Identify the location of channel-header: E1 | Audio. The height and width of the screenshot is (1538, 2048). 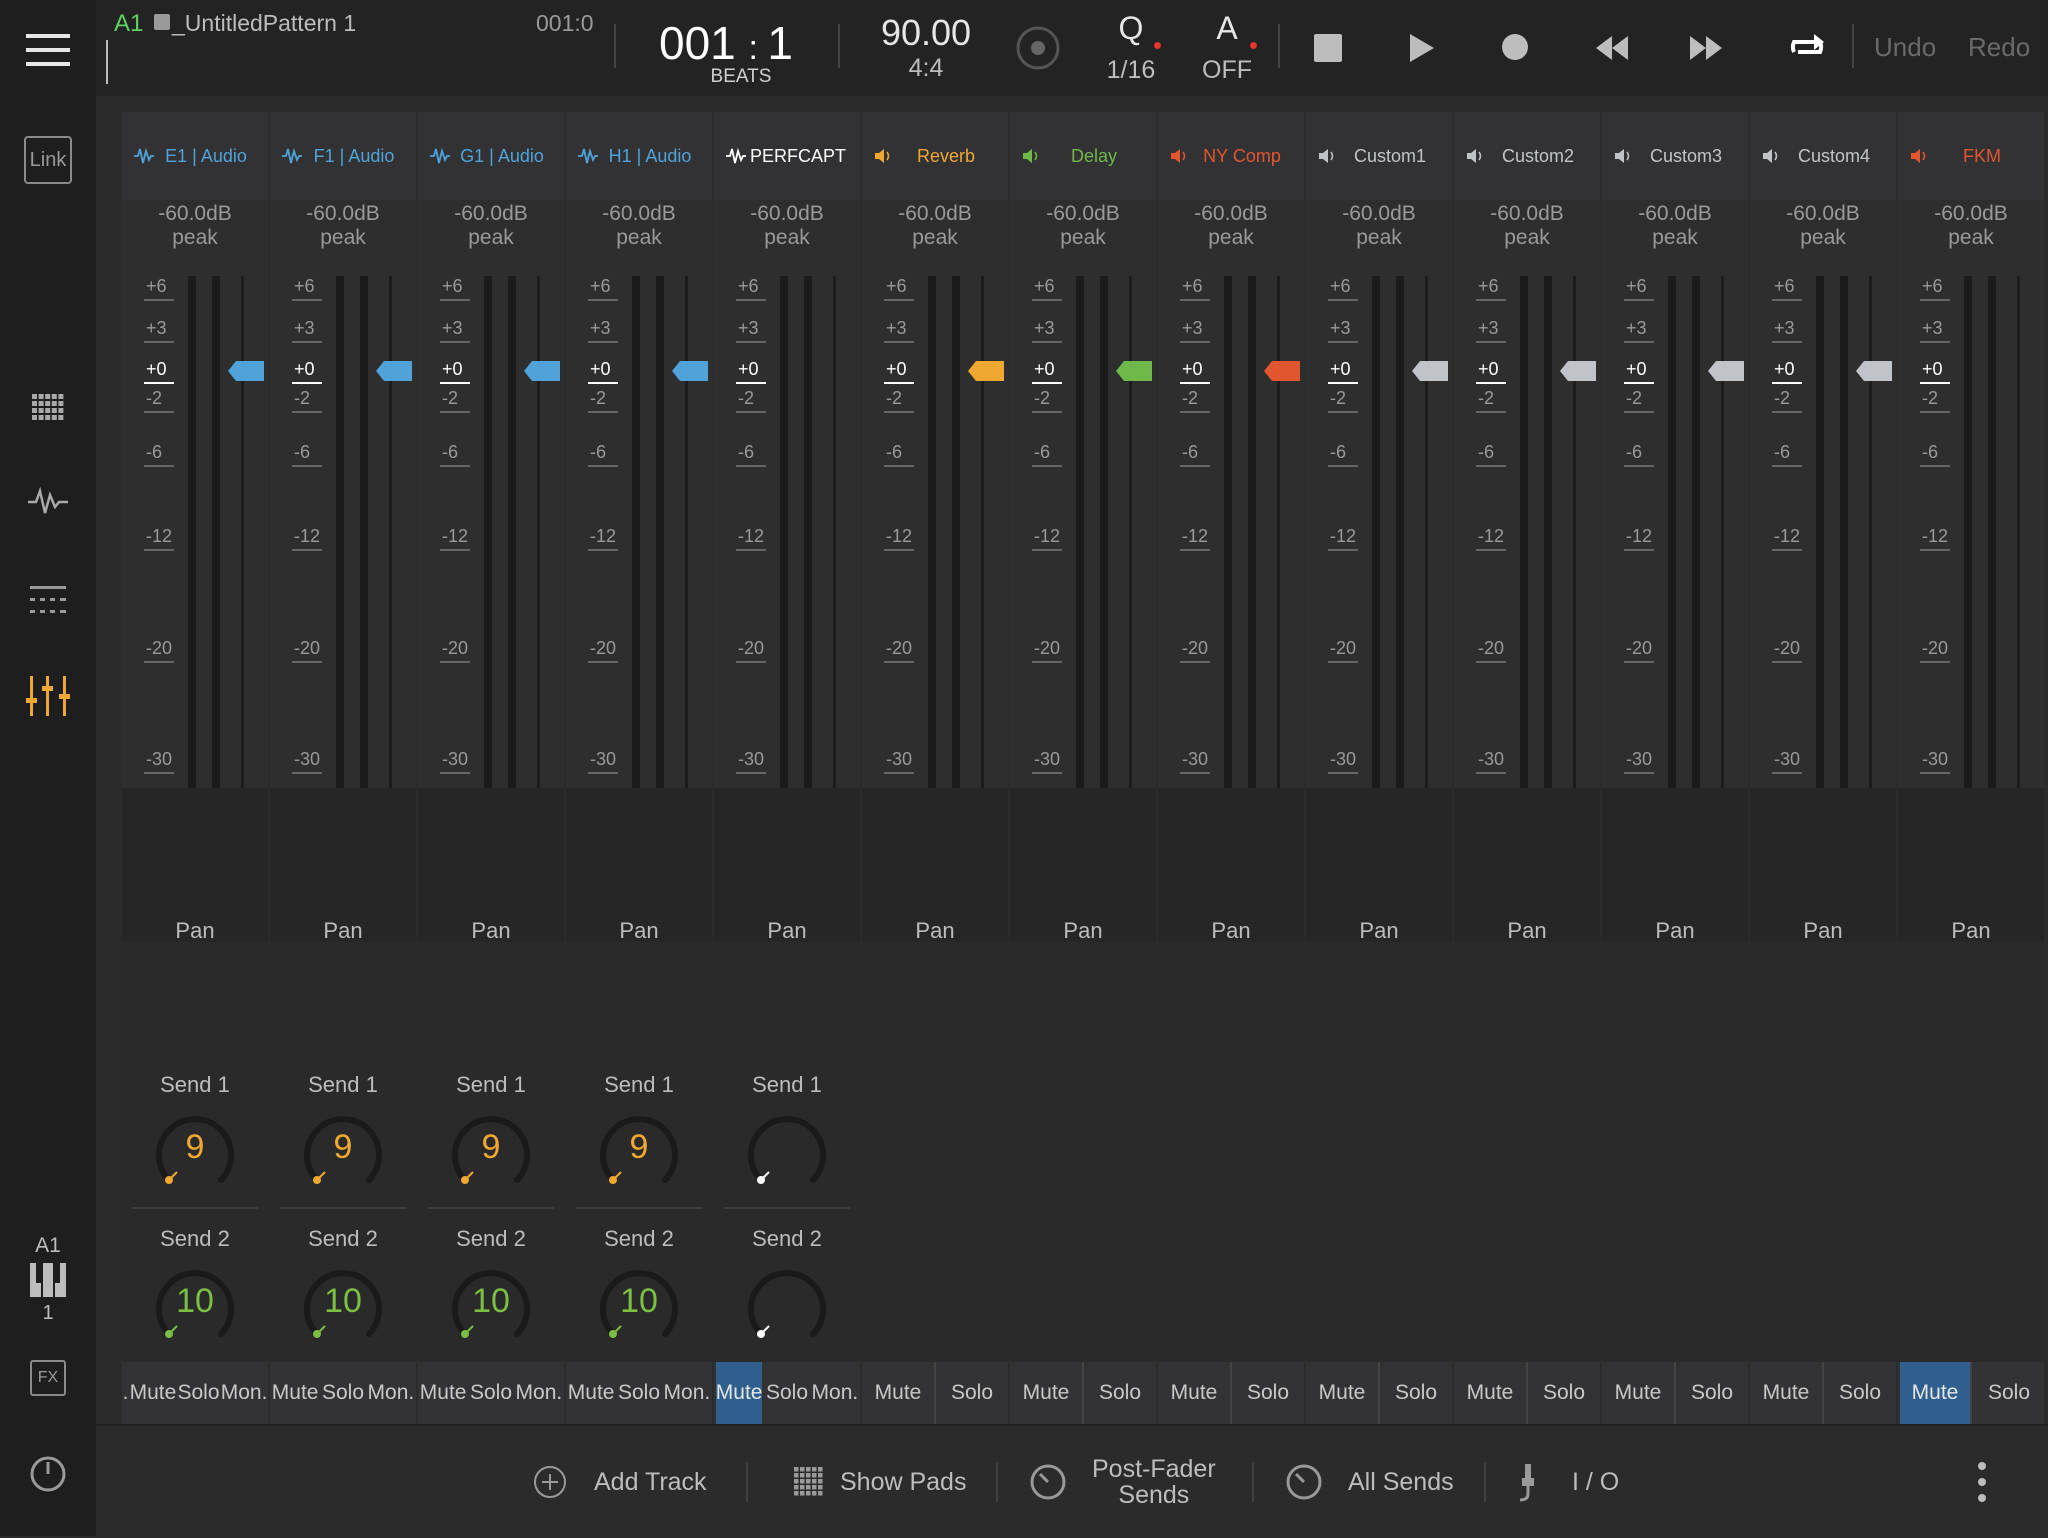
(195, 156).